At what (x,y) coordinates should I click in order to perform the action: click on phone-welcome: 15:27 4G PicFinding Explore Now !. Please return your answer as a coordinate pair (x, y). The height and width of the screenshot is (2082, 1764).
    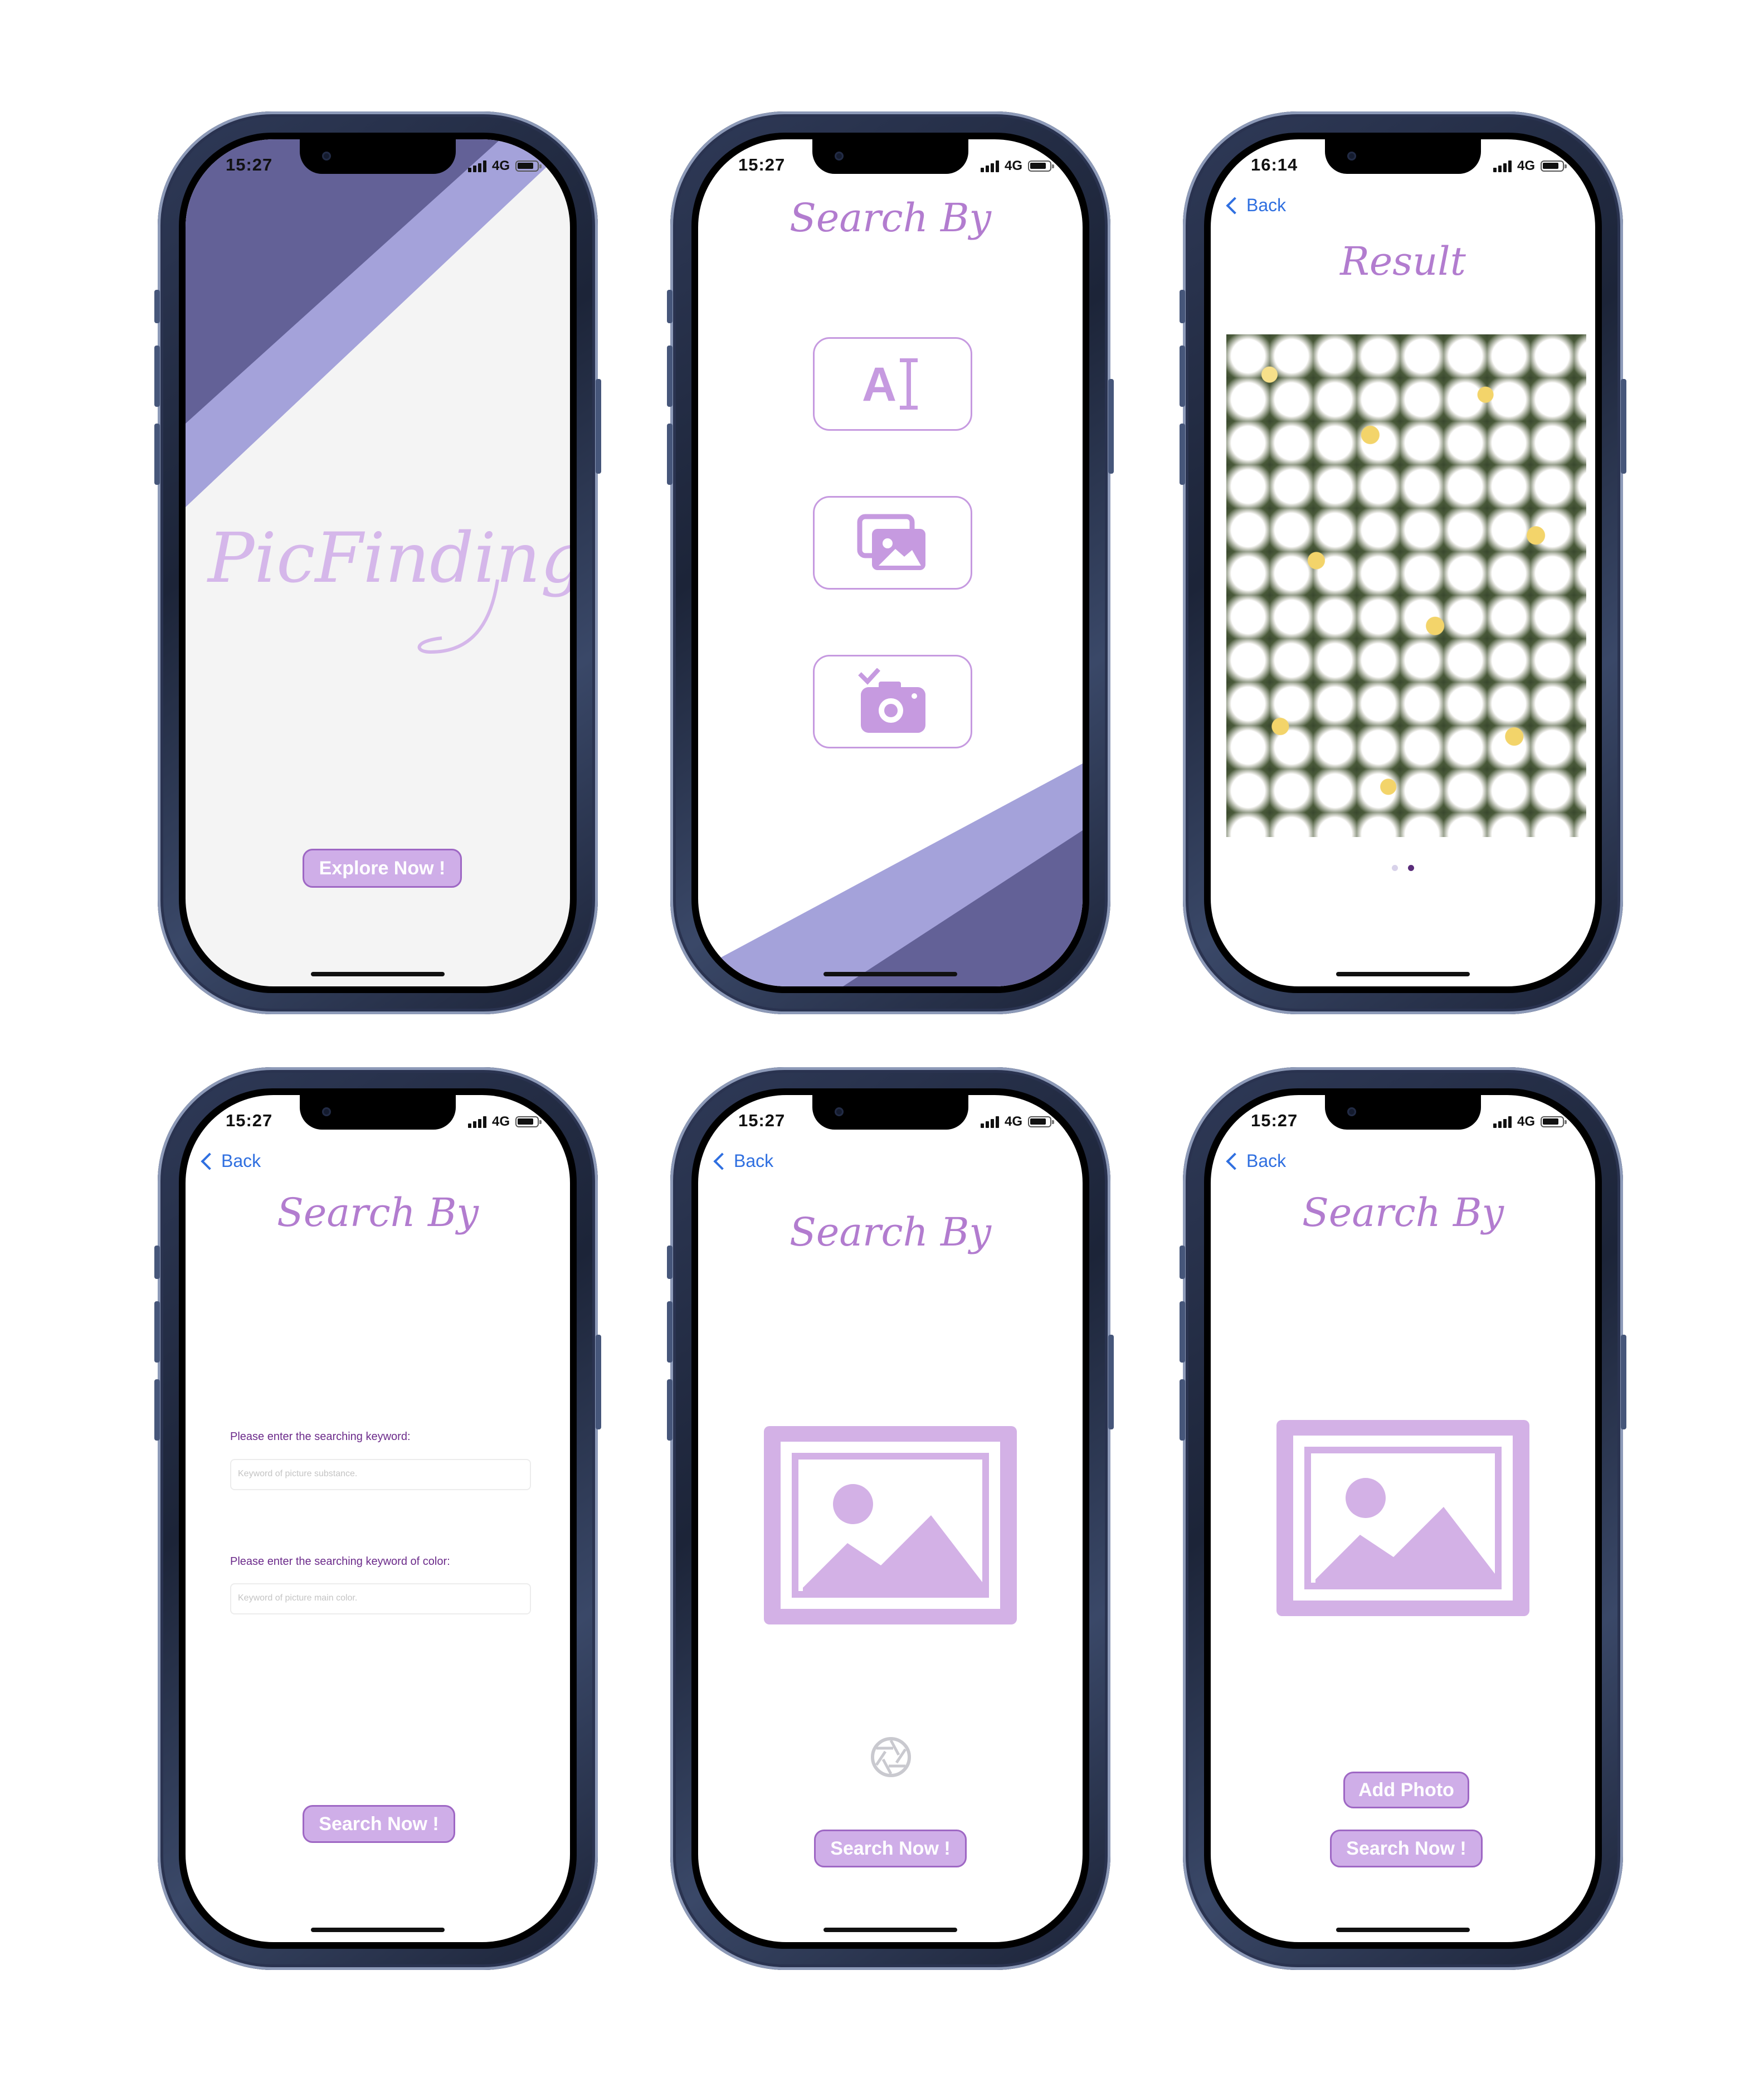
    Looking at the image, I should click on (377, 562).